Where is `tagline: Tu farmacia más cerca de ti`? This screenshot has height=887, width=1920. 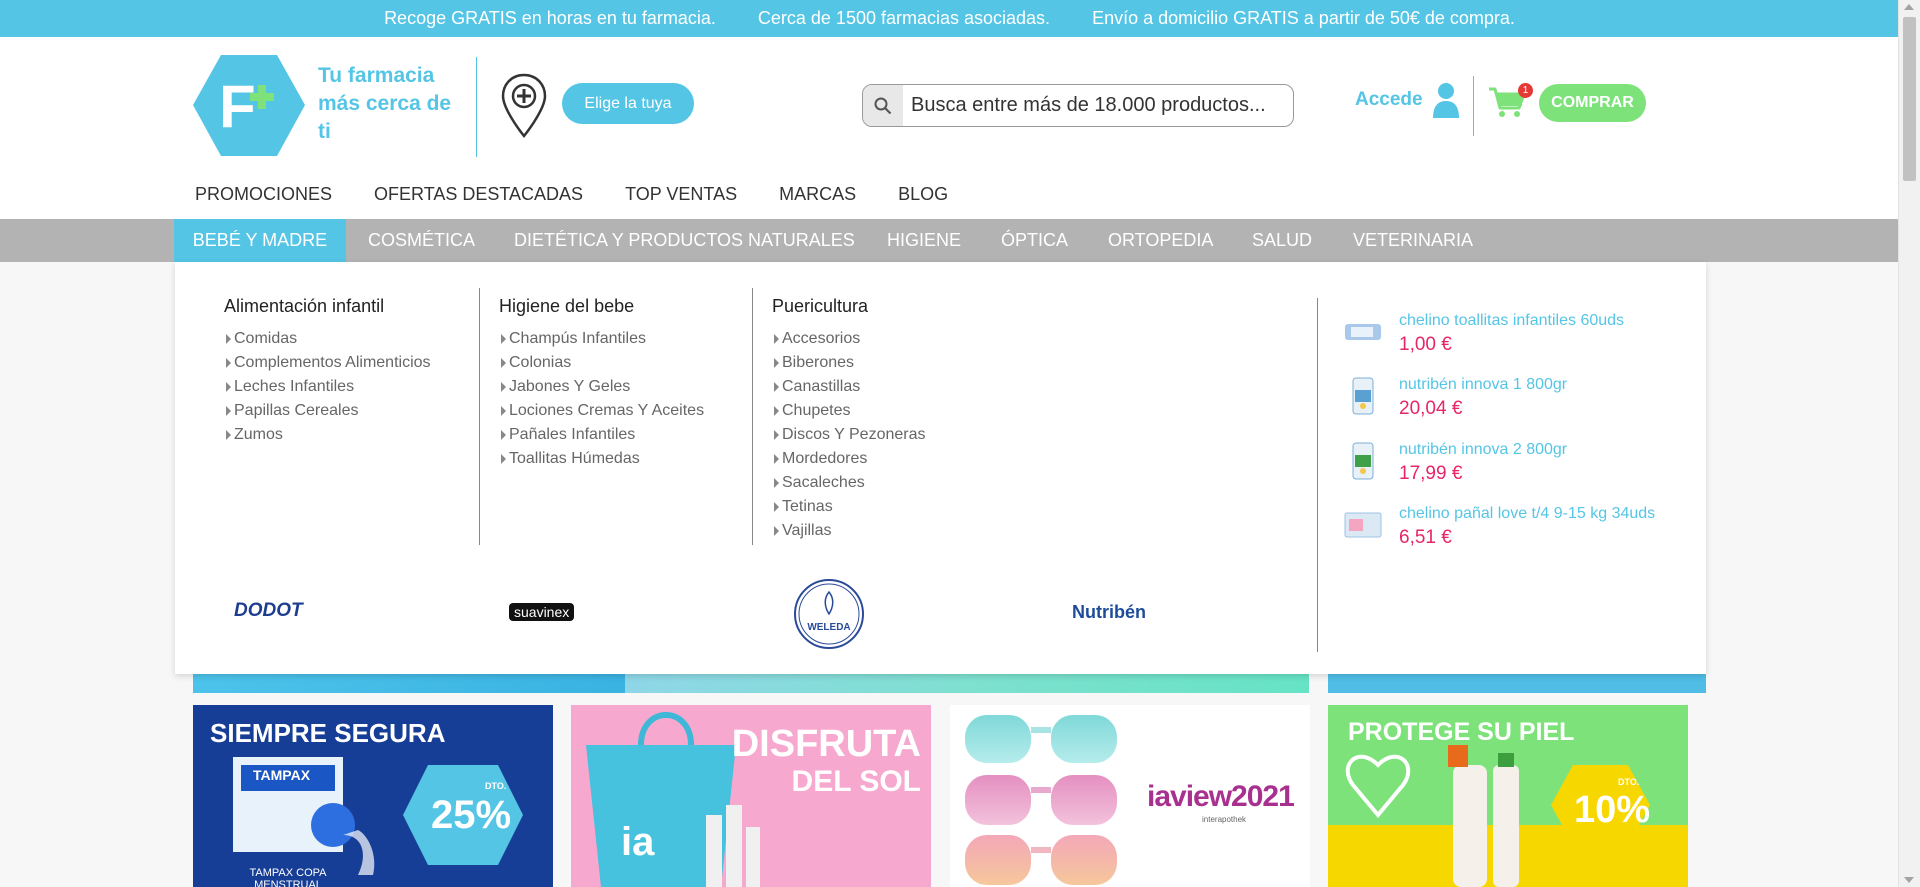 tagline: Tu farmacia más cerca de ti is located at coordinates (385, 103).